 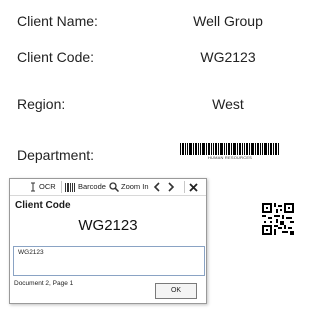 I want to click on next-button, so click(x=171, y=187).